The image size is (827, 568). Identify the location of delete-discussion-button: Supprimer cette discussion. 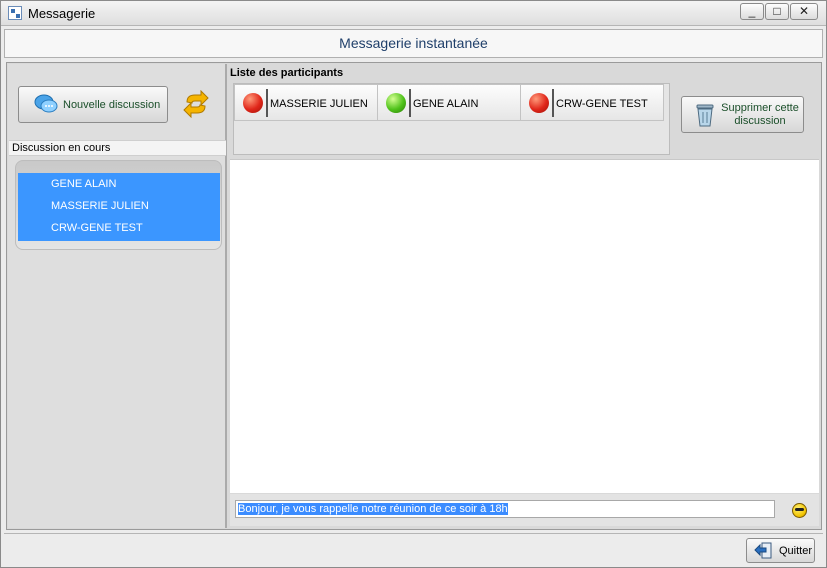
(742, 114).